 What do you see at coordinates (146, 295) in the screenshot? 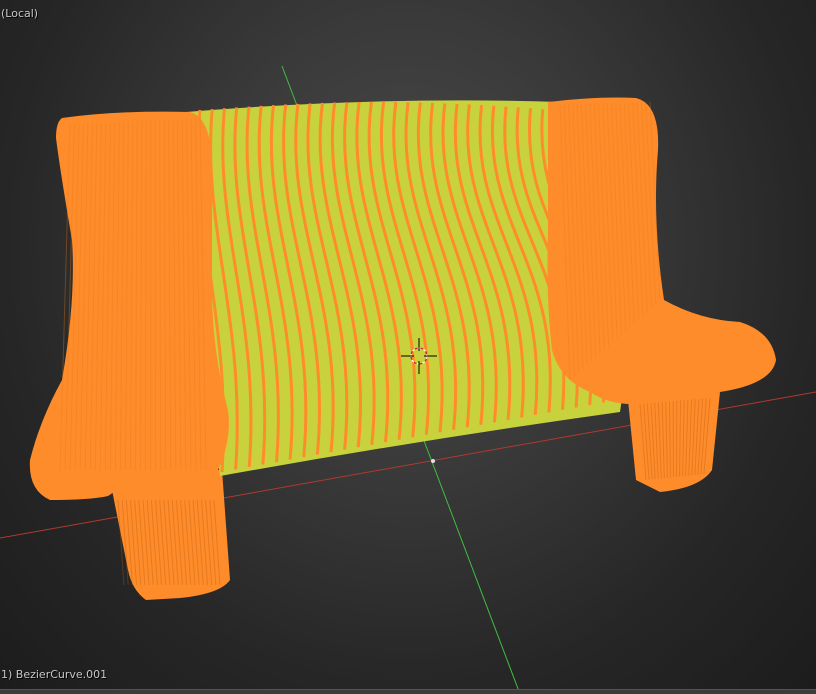
I see `mesh-wire-line` at bounding box center [146, 295].